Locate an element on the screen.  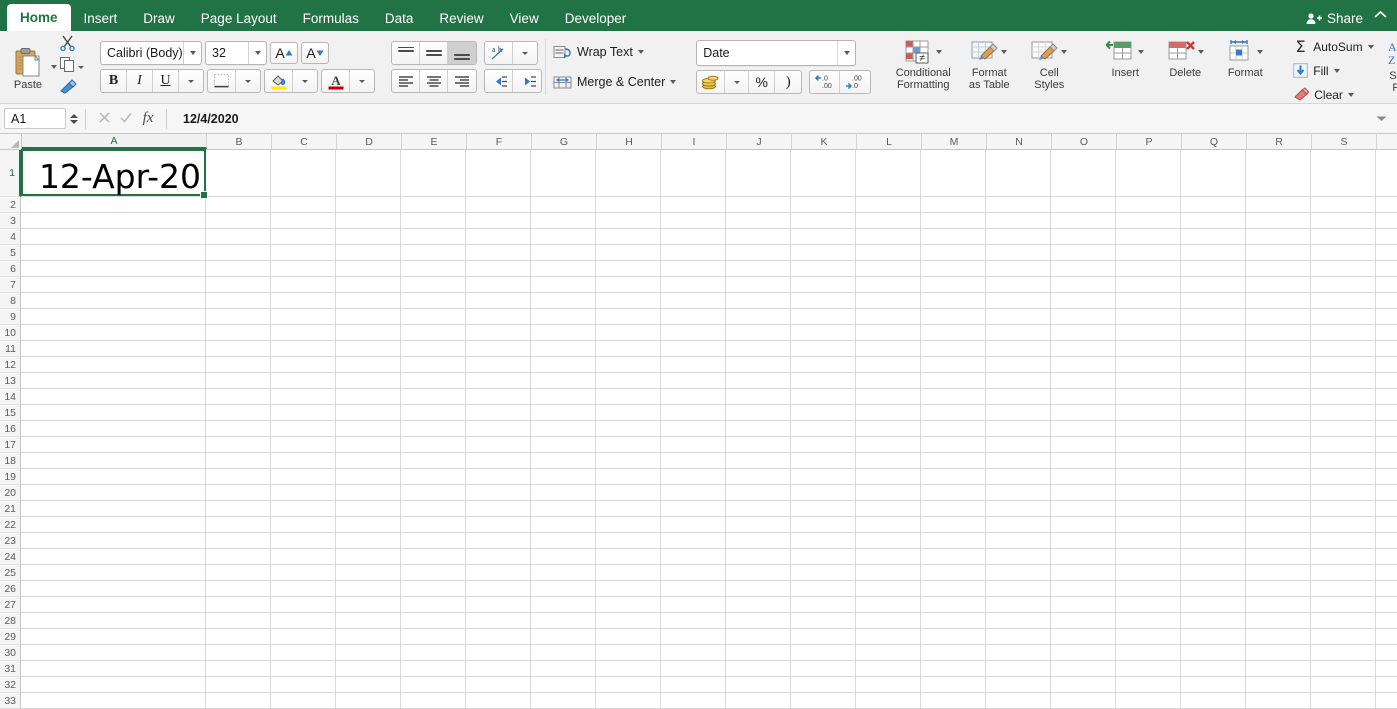
cell-B21 is located at coordinates (238, 509).